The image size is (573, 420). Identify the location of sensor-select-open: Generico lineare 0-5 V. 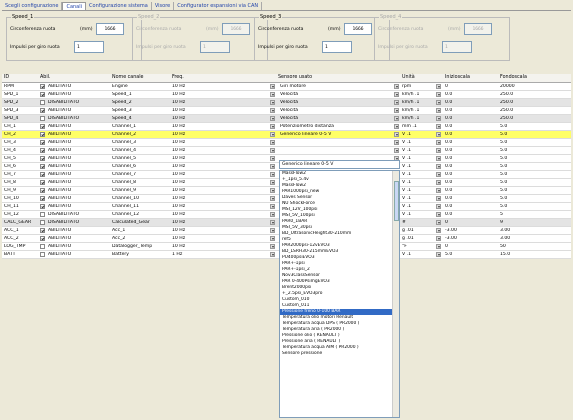
(339, 164).